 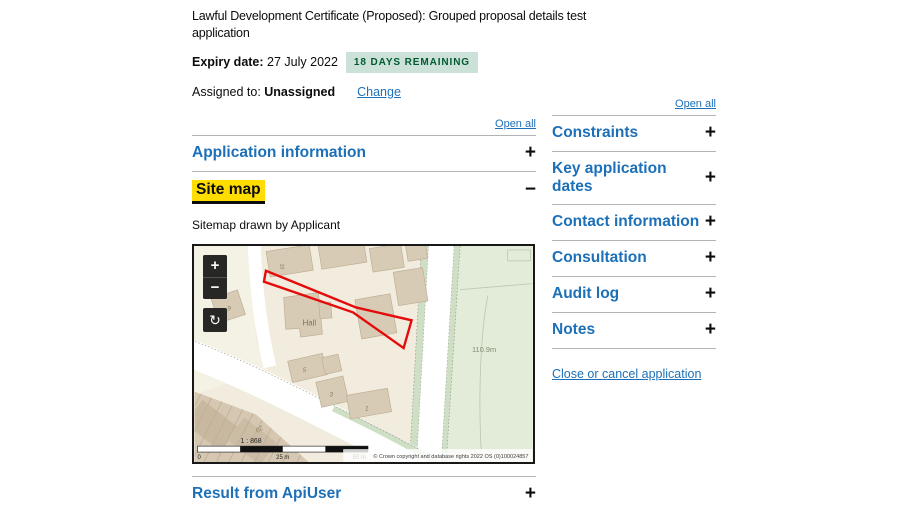 I want to click on rotate-reset-button: ↻, so click(x=215, y=319).